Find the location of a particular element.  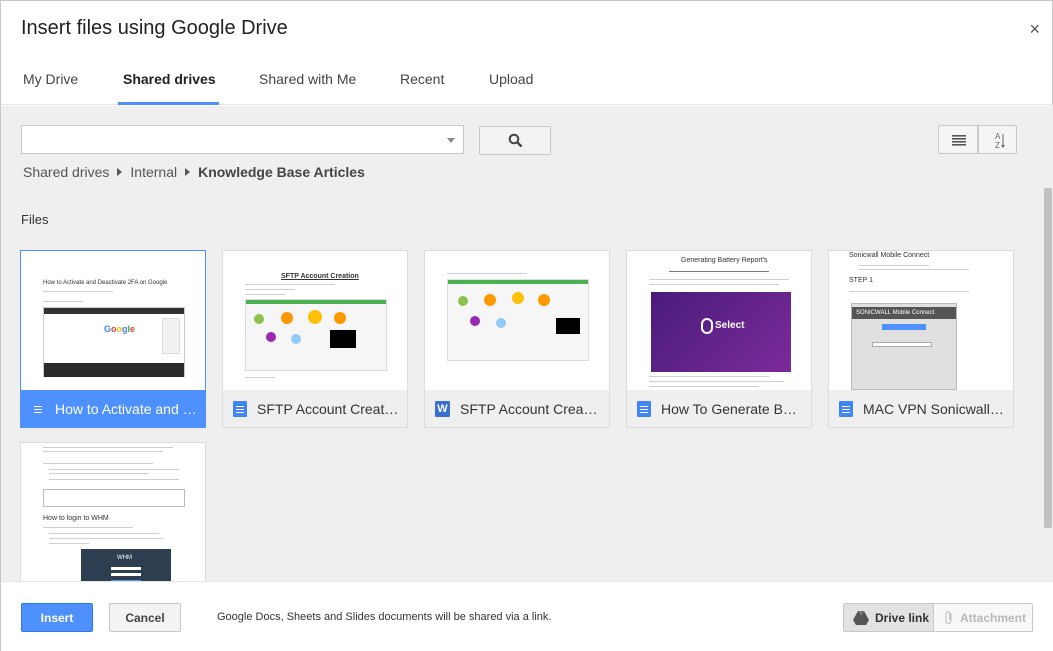

cancel-button: Cancel is located at coordinates (145, 617).